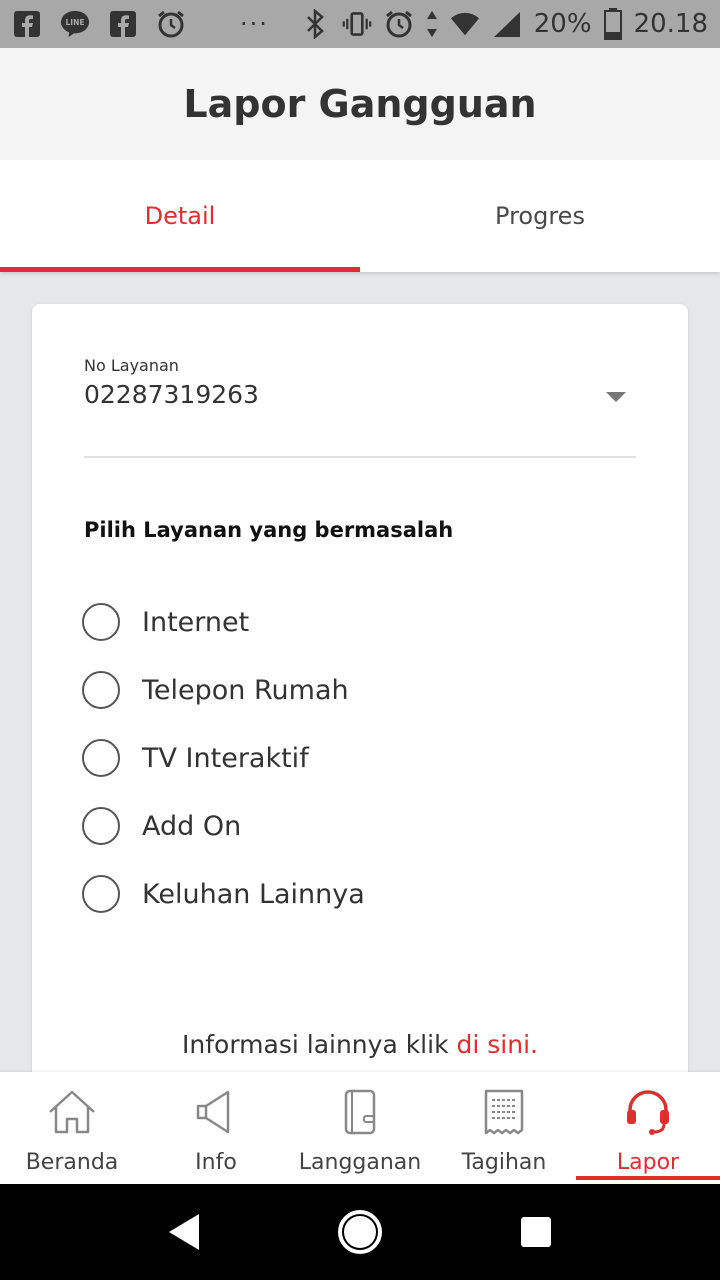  I want to click on radio-option-keluhan-lainnya: Keluhan Lainnya, so click(223, 894).